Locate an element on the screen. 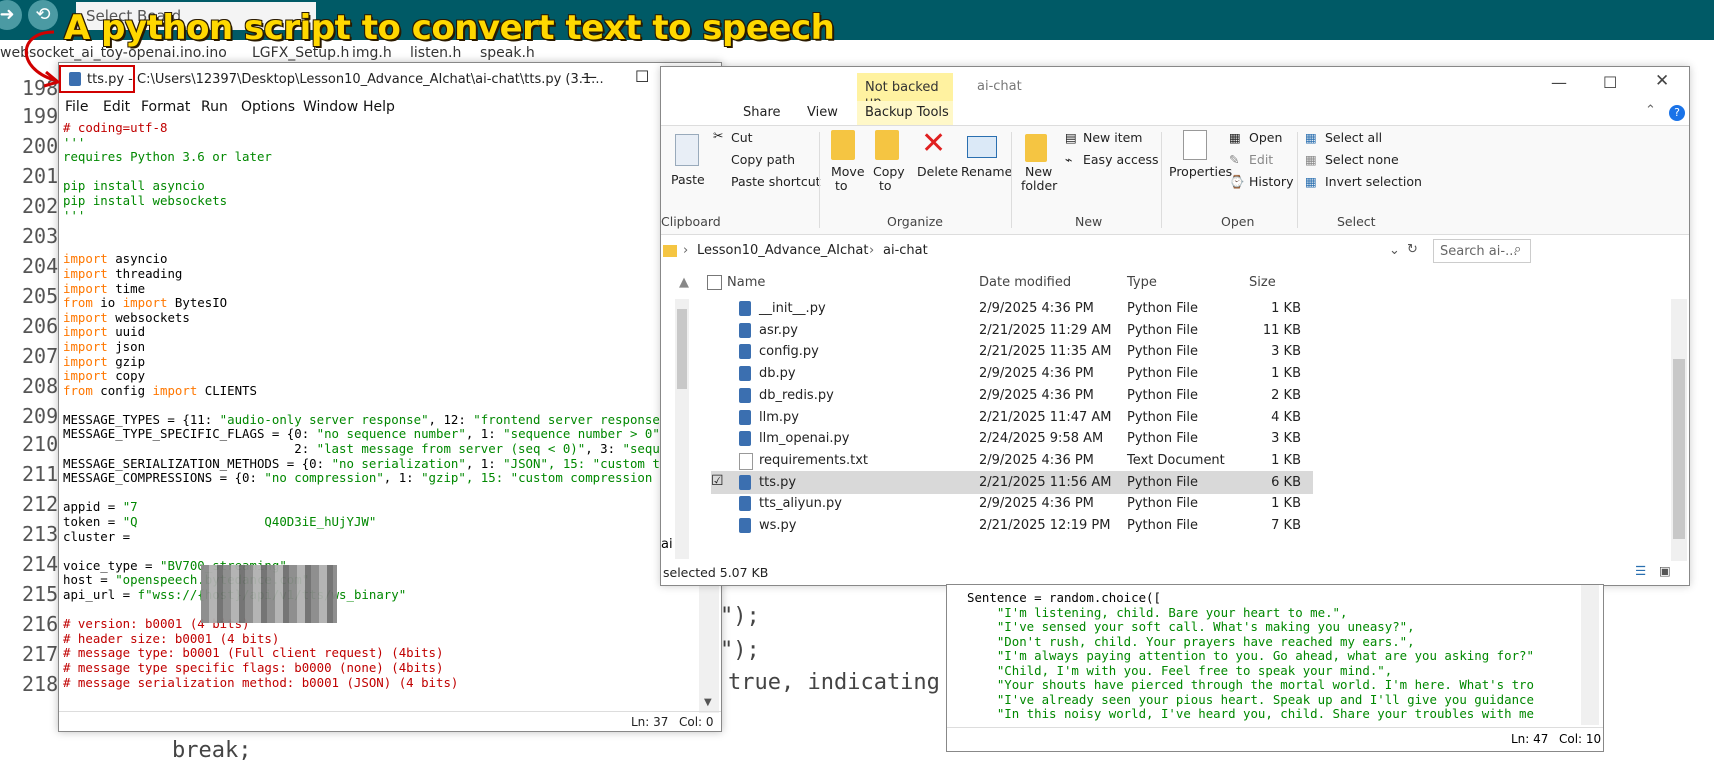  menu-options: Options is located at coordinates (268, 107).